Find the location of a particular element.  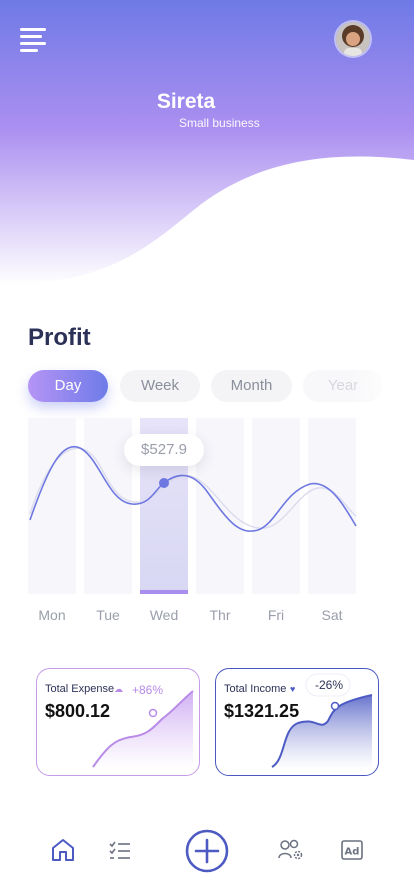

total-income-card: Total Income ♥ -26% $1321.25 is located at coordinates (297, 722).